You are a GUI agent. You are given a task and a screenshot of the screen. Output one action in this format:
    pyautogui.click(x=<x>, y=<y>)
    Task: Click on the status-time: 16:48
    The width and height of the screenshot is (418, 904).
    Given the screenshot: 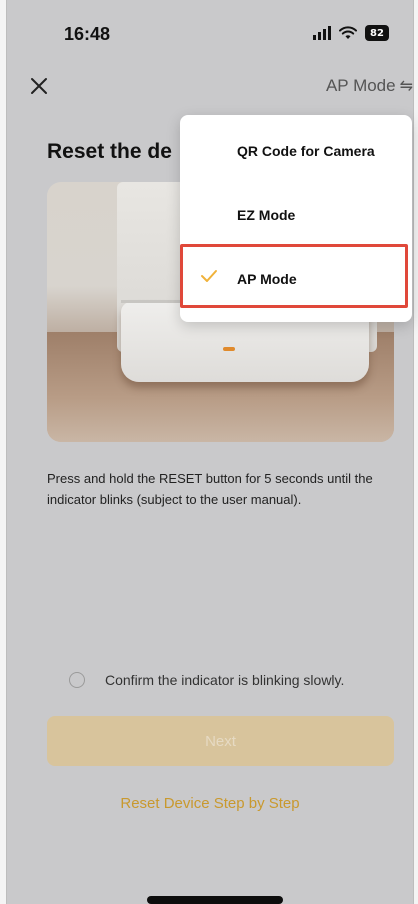 What is the action you would take?
    pyautogui.click(x=87, y=34)
    